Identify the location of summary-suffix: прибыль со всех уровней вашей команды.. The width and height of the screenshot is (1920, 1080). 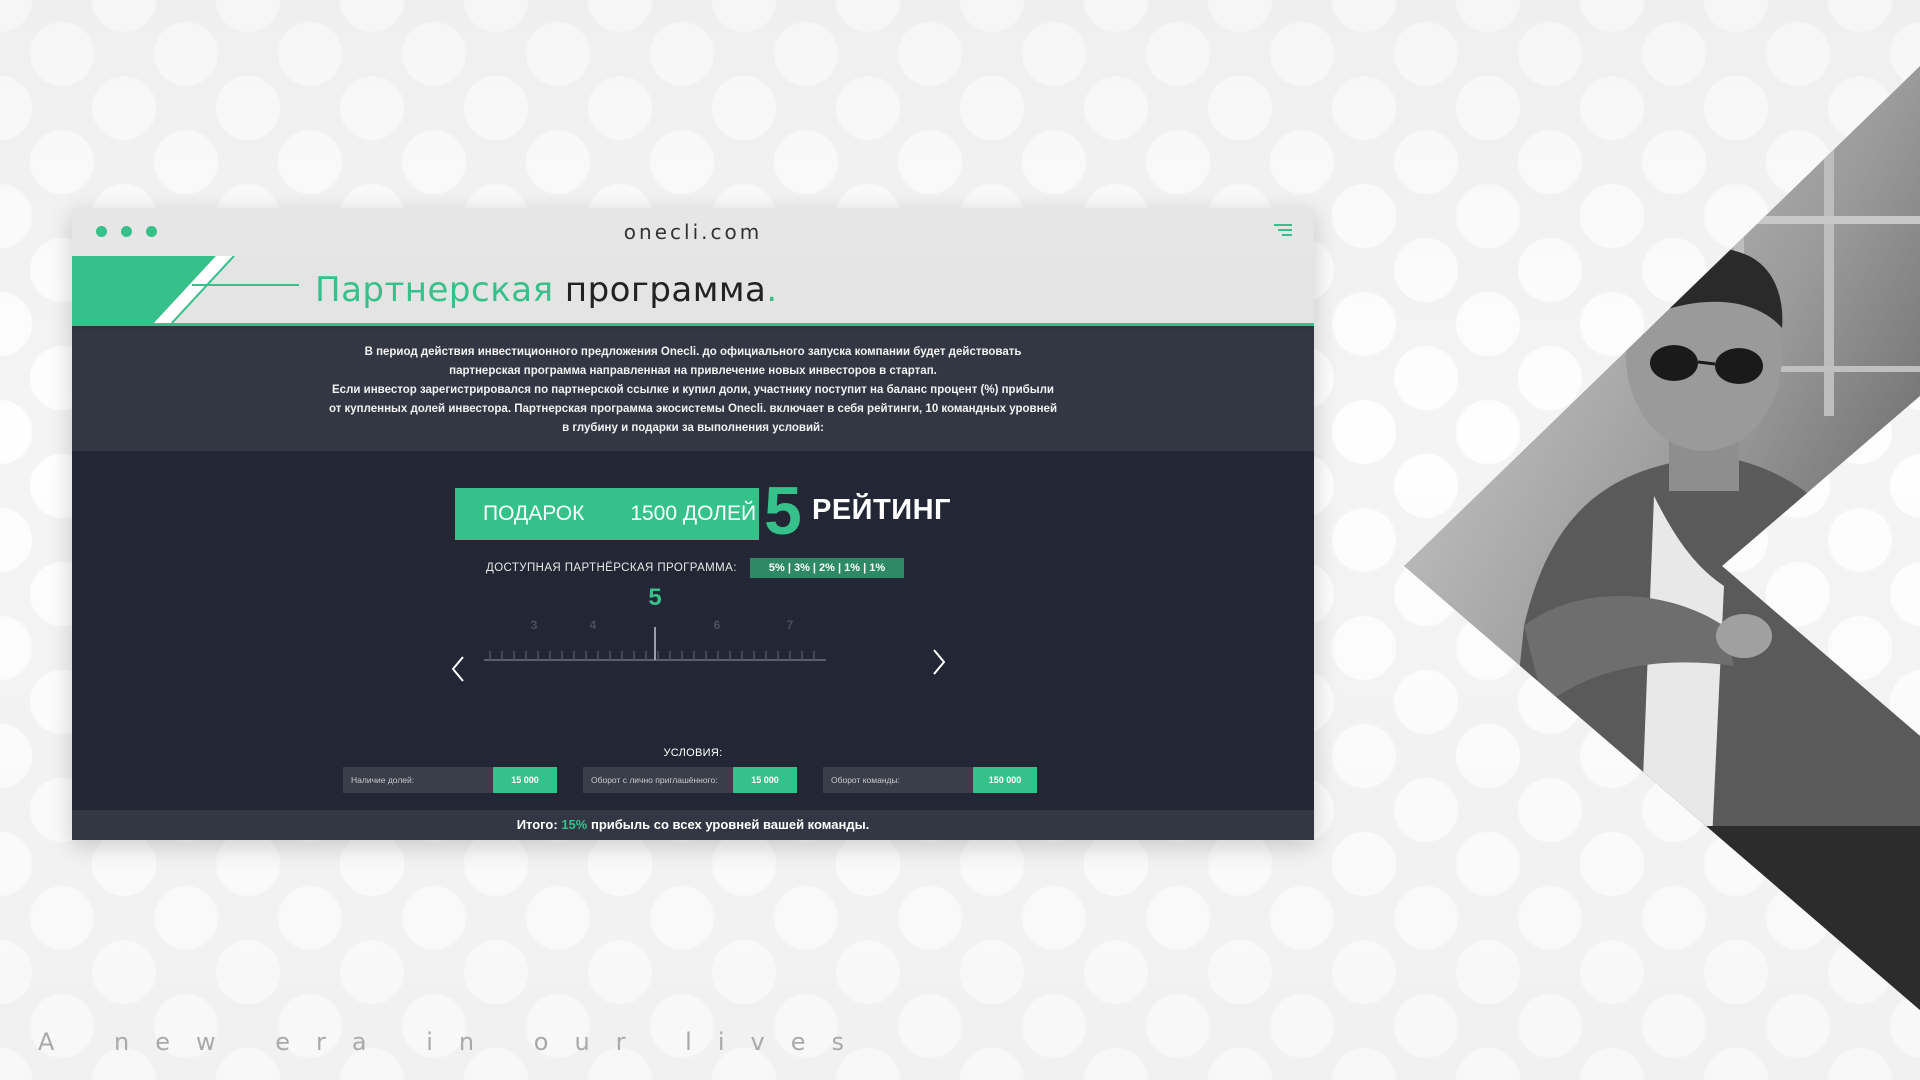
(730, 824).